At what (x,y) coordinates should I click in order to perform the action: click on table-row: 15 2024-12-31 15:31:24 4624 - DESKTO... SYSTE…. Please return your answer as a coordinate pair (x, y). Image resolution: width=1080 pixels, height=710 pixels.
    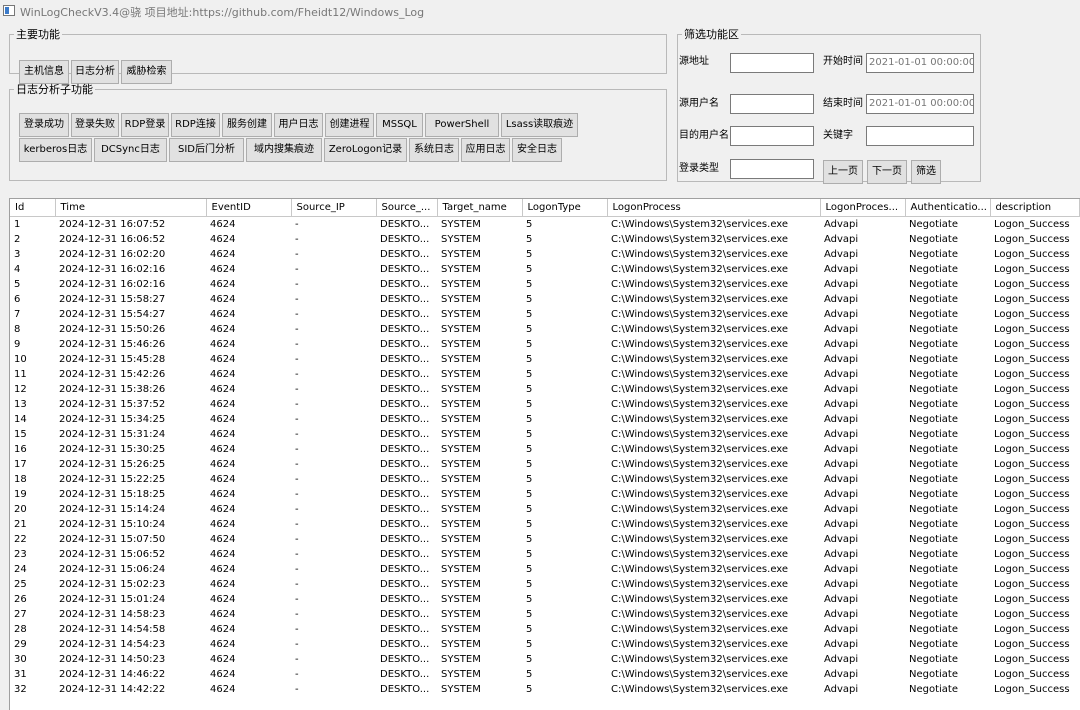
    Looking at the image, I should click on (544, 434).